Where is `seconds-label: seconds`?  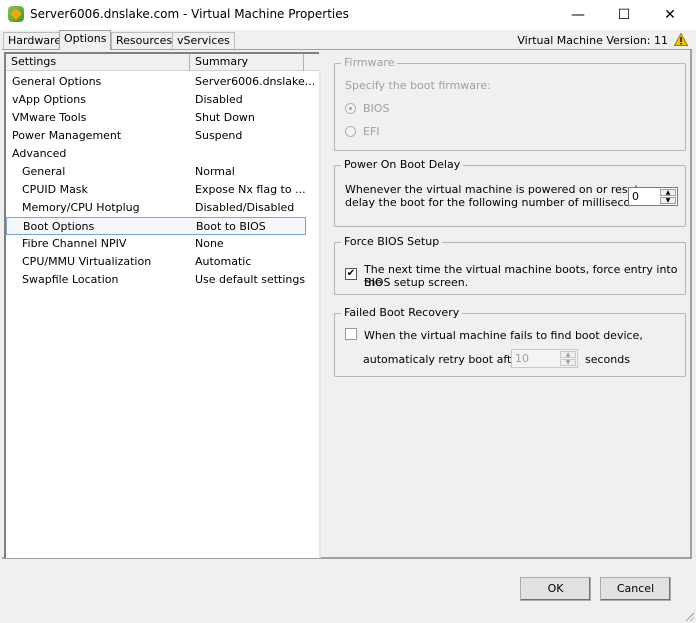
seconds-label: seconds is located at coordinates (607, 359).